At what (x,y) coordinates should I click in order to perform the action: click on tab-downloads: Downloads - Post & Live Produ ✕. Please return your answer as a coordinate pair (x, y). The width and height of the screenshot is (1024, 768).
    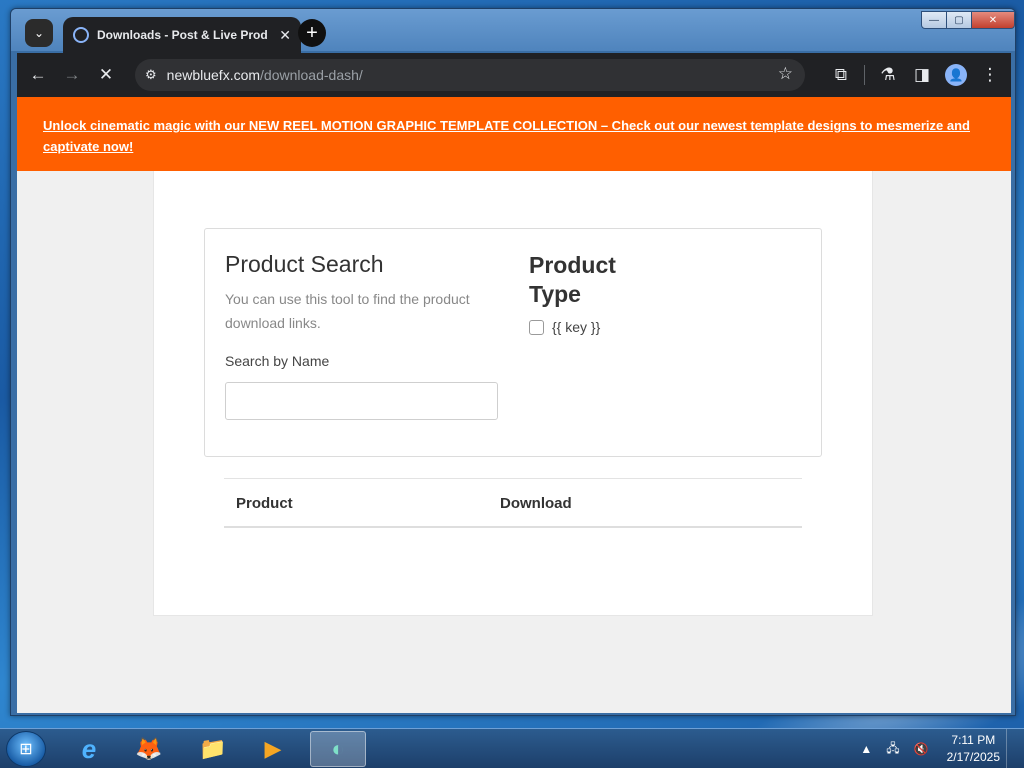
    Looking at the image, I should click on (182, 35).